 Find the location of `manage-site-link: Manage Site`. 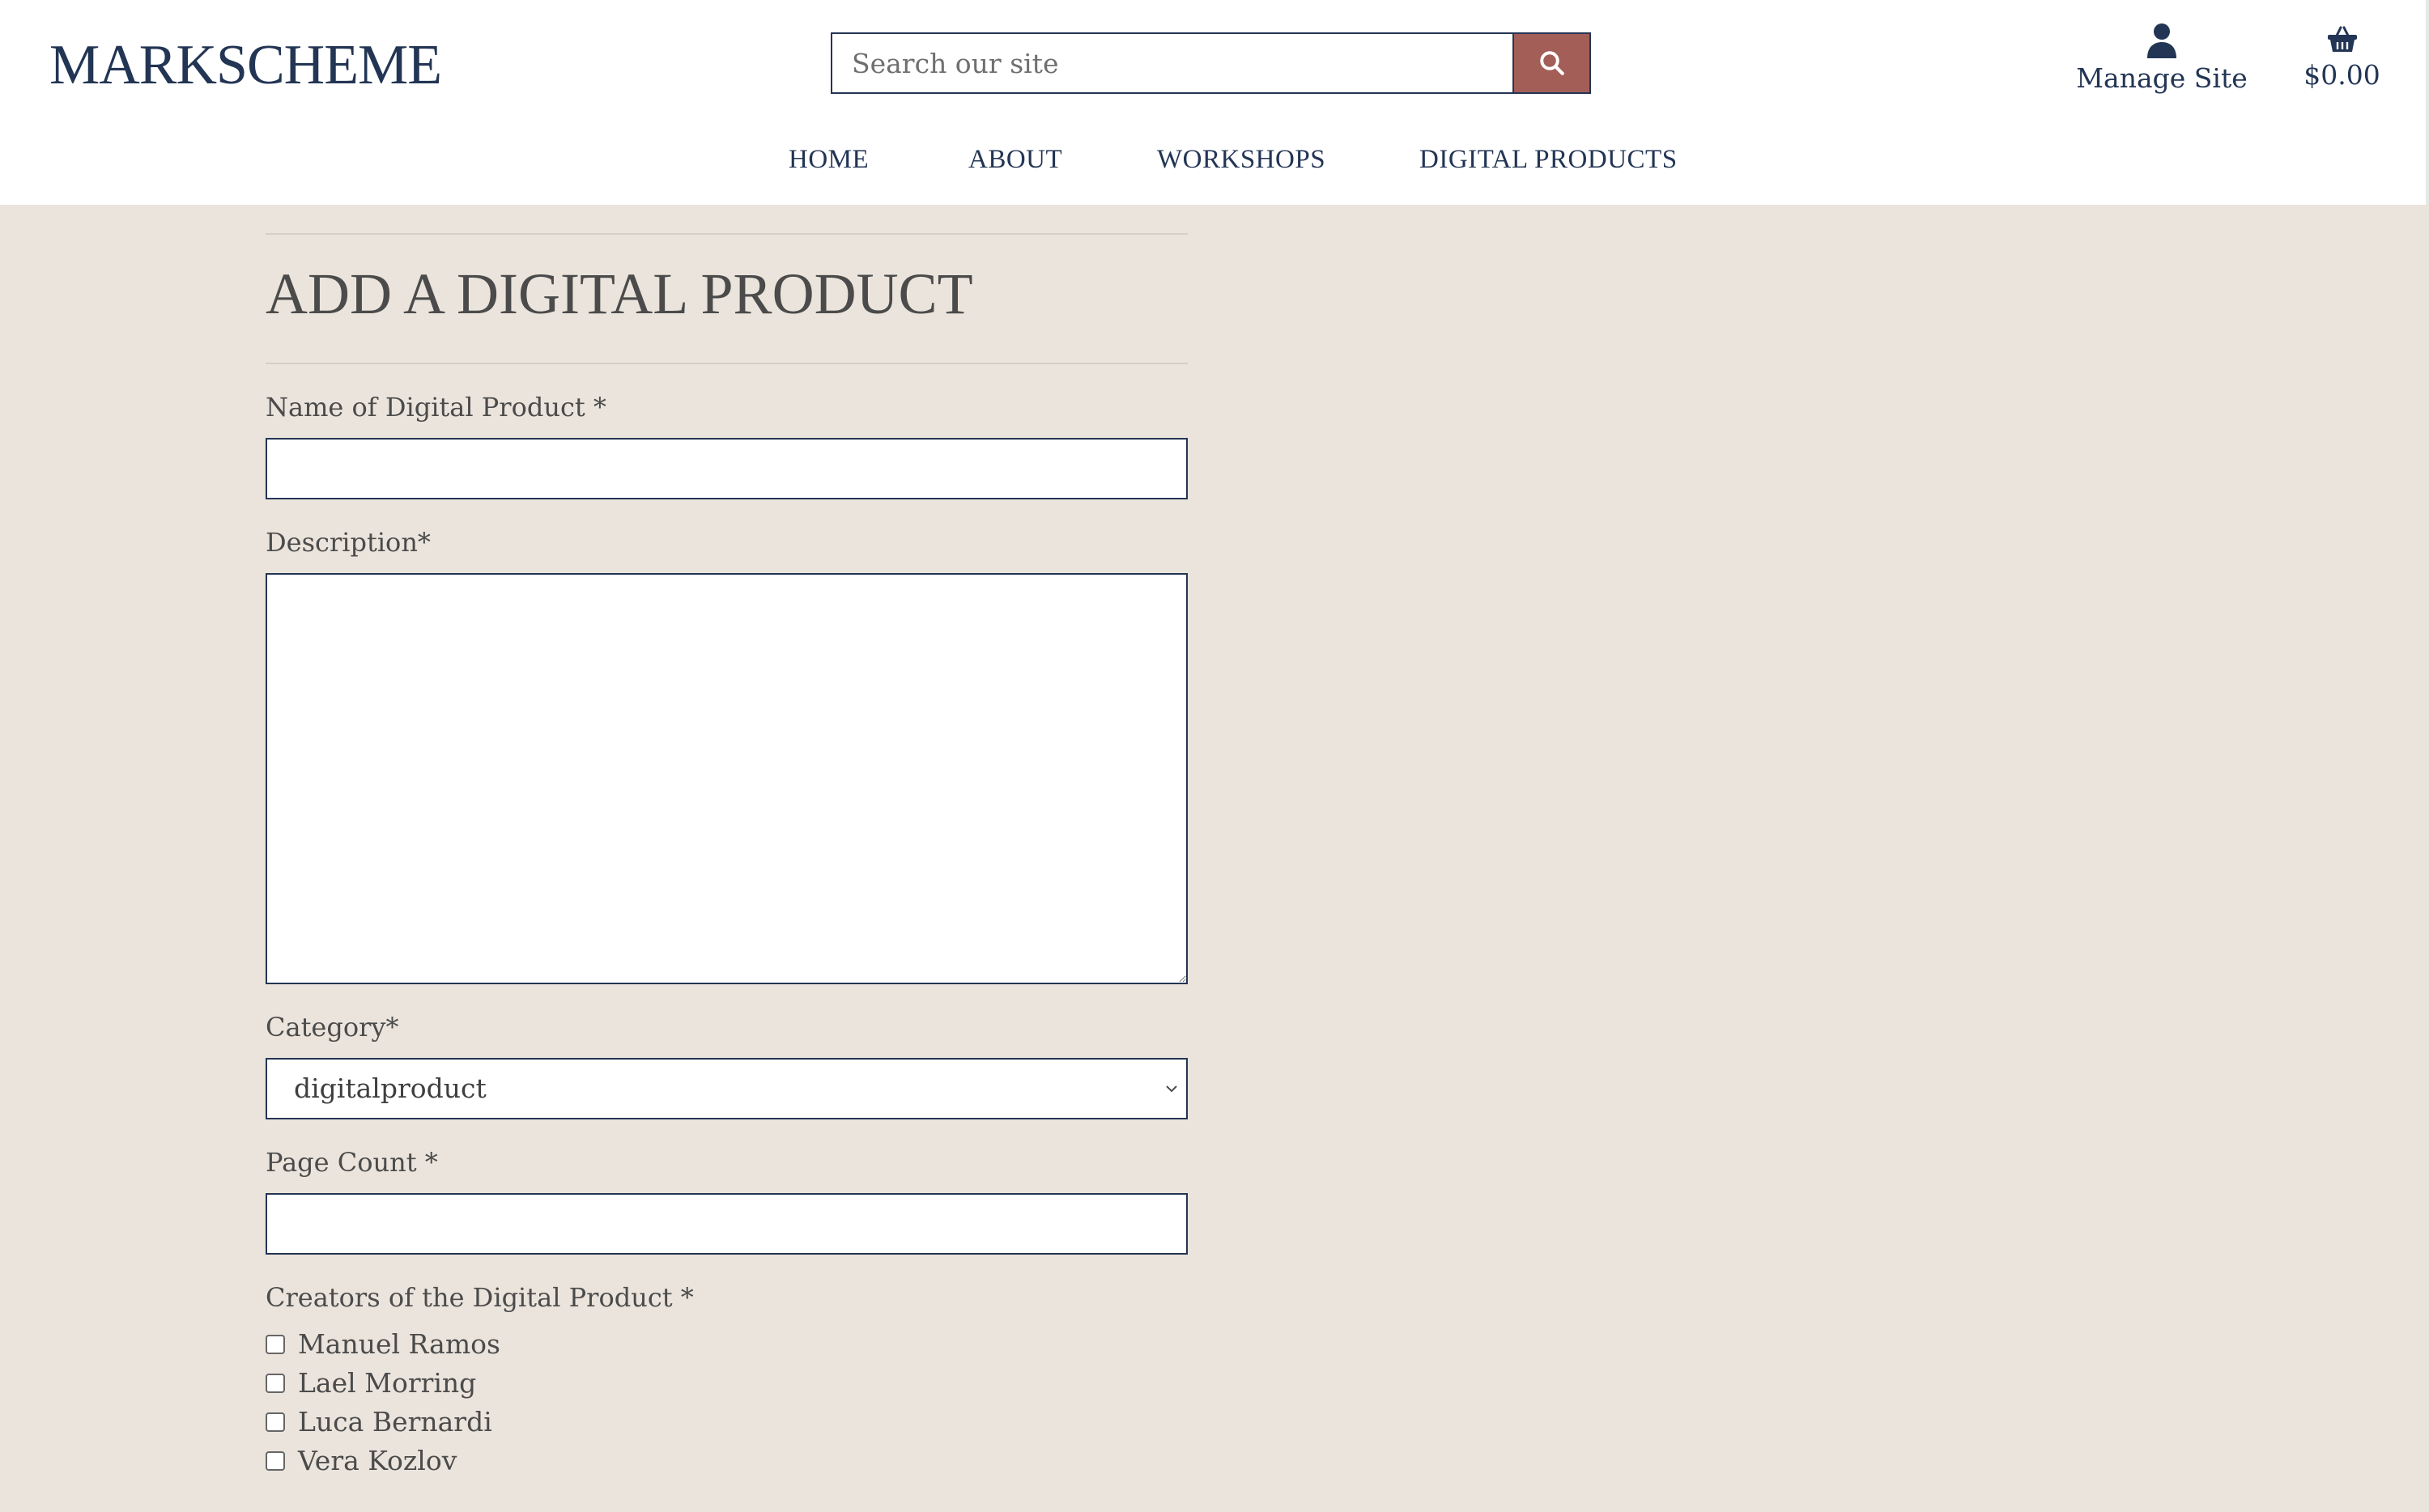

manage-site-link: Manage Site is located at coordinates (2162, 60).